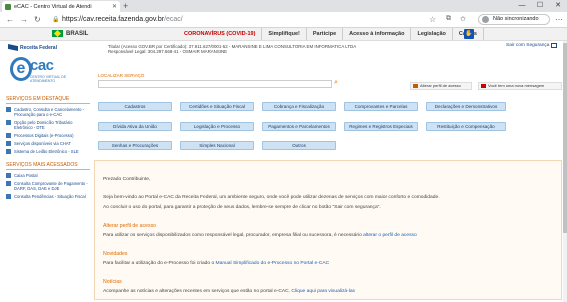  I want to click on profile-label: Não sincronizando, so click(516, 19).